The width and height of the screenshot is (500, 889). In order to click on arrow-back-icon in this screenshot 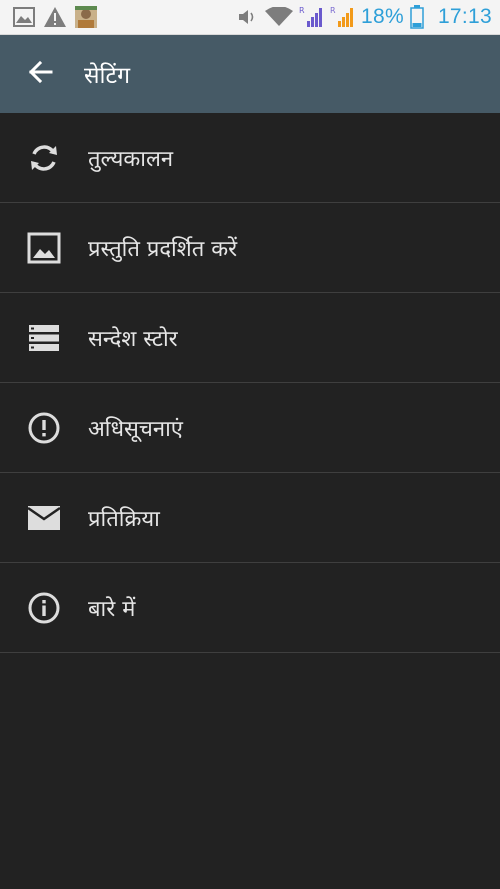, I will do `click(40, 74)`.